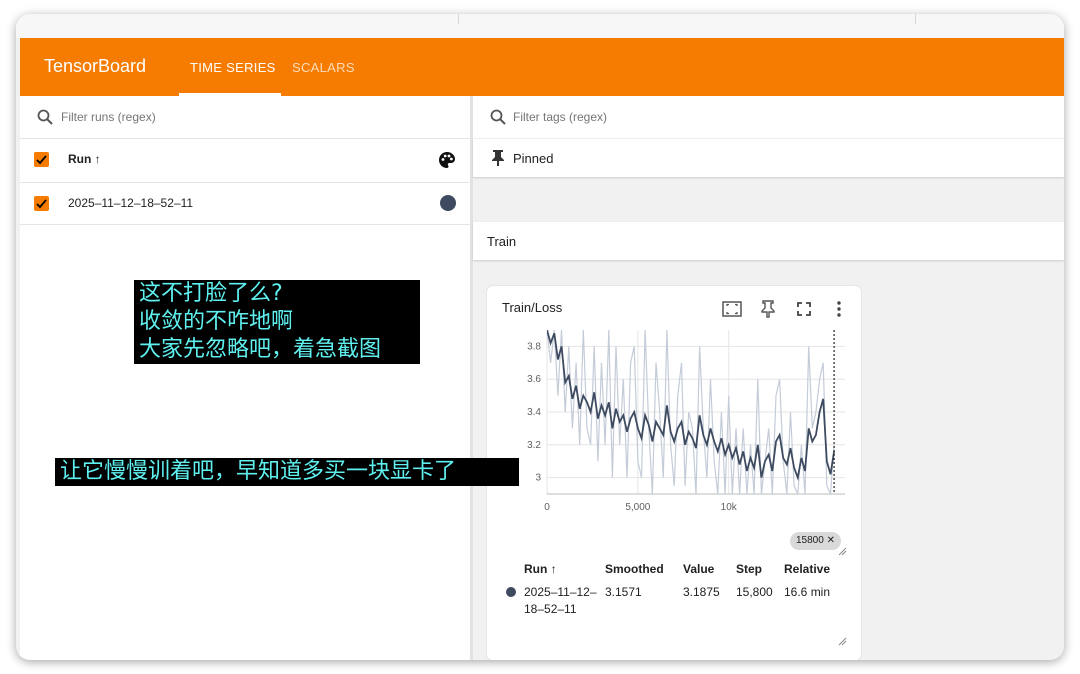 The width and height of the screenshot is (1080, 674). Describe the element at coordinates (729, 507) in the screenshot. I see `x-tick-label: 10k` at that location.